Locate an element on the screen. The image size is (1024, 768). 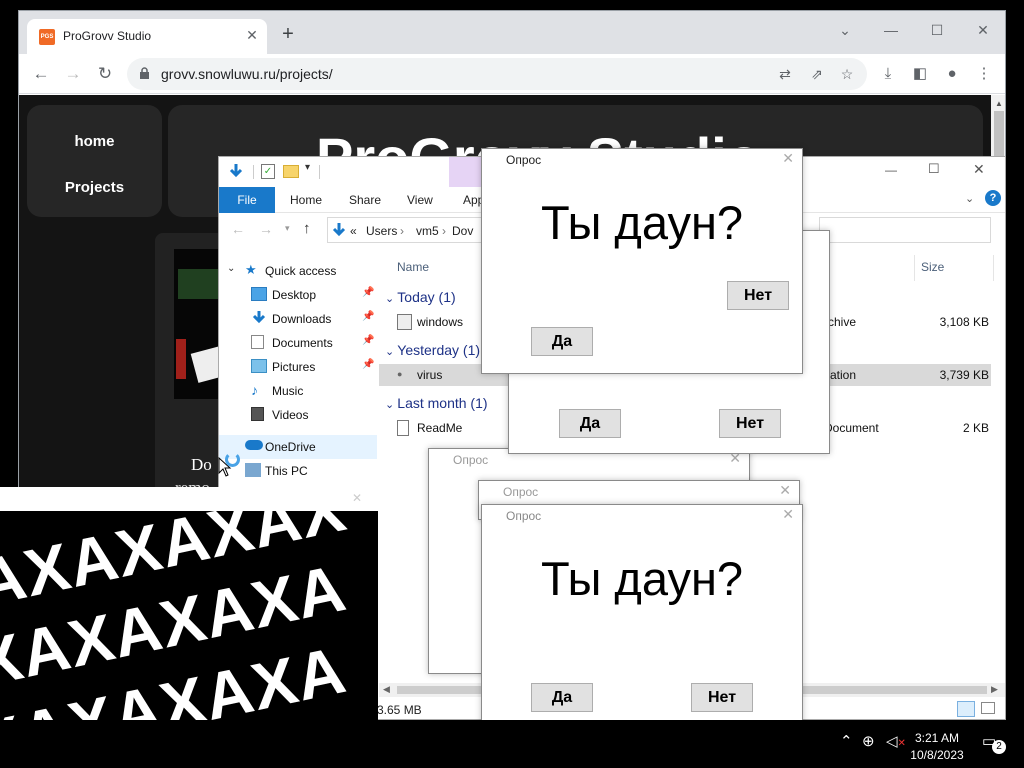
ribbon-tab-view: View is located at coordinates (420, 200).